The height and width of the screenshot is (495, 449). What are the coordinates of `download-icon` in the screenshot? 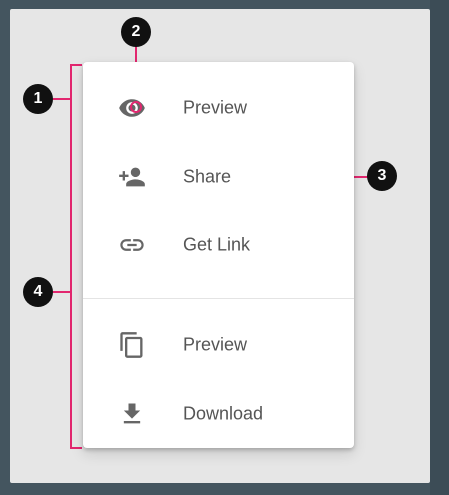 It's located at (132, 414).